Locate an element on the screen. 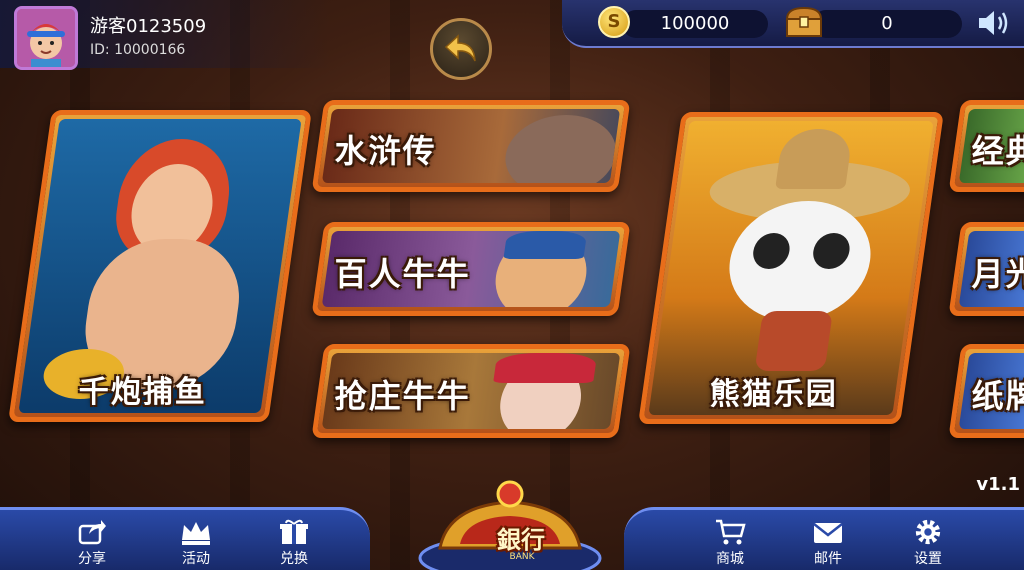 The width and height of the screenshot is (1024, 570). settings-label: 设置 is located at coordinates (928, 559).